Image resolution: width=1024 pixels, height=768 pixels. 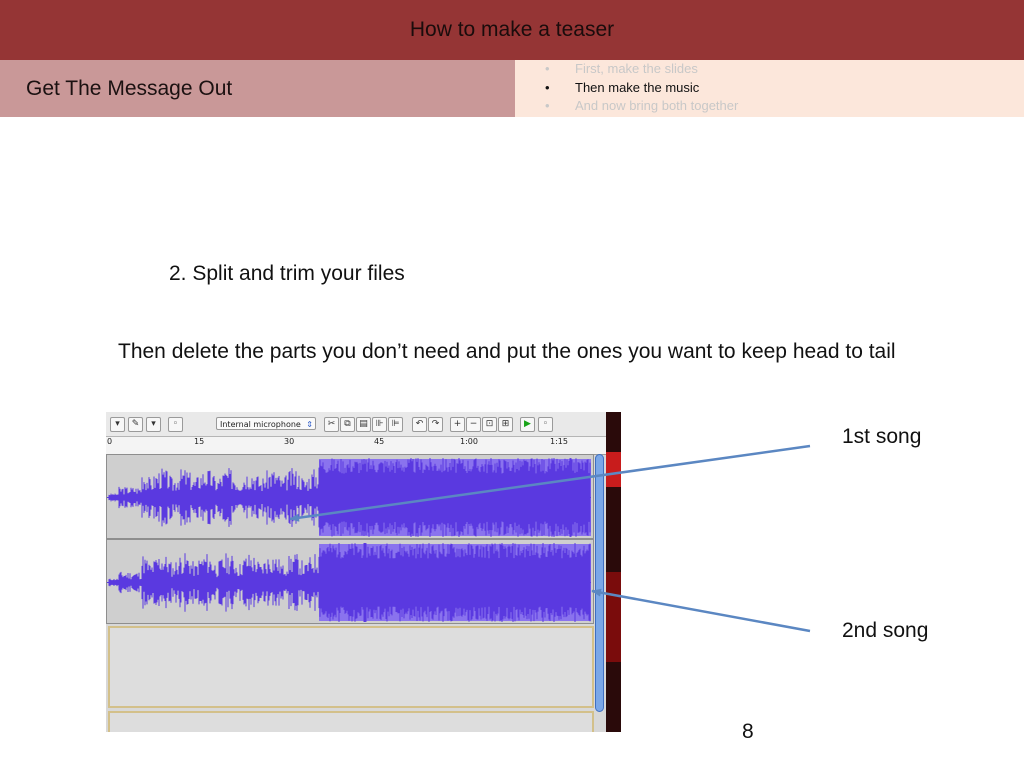 I want to click on arrow-to-first-song, so click(x=550, y=483).